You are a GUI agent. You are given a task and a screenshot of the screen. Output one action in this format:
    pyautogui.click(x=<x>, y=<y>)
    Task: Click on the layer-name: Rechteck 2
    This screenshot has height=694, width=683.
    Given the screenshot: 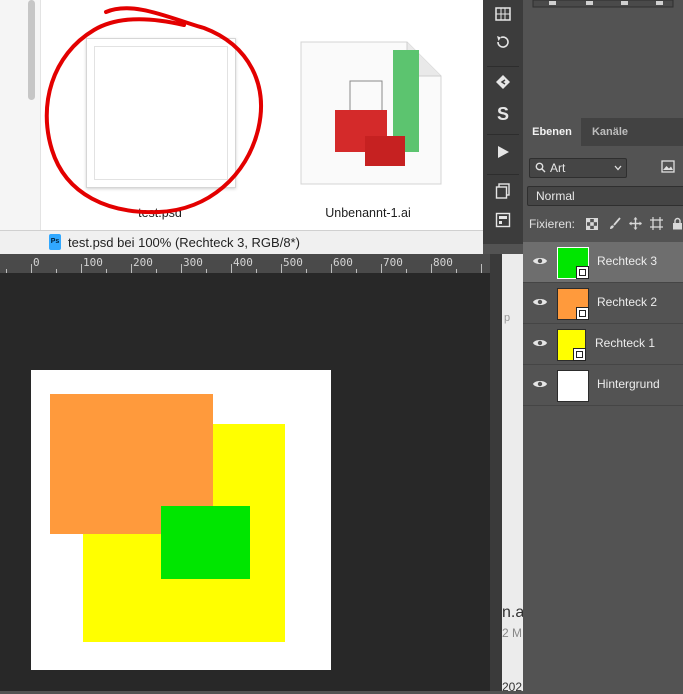 What is the action you would take?
    pyautogui.click(x=627, y=302)
    